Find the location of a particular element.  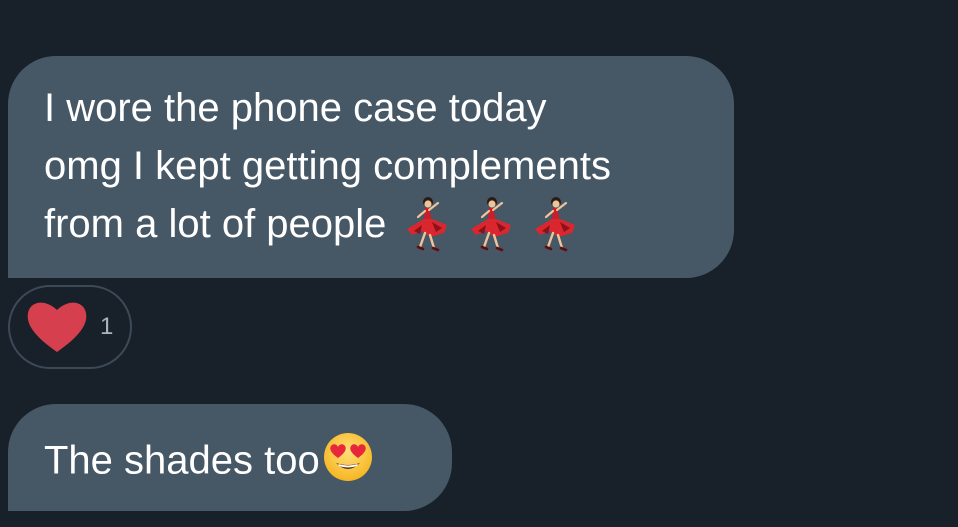

message-line: from a lot of people is located at coordinates (215, 224).